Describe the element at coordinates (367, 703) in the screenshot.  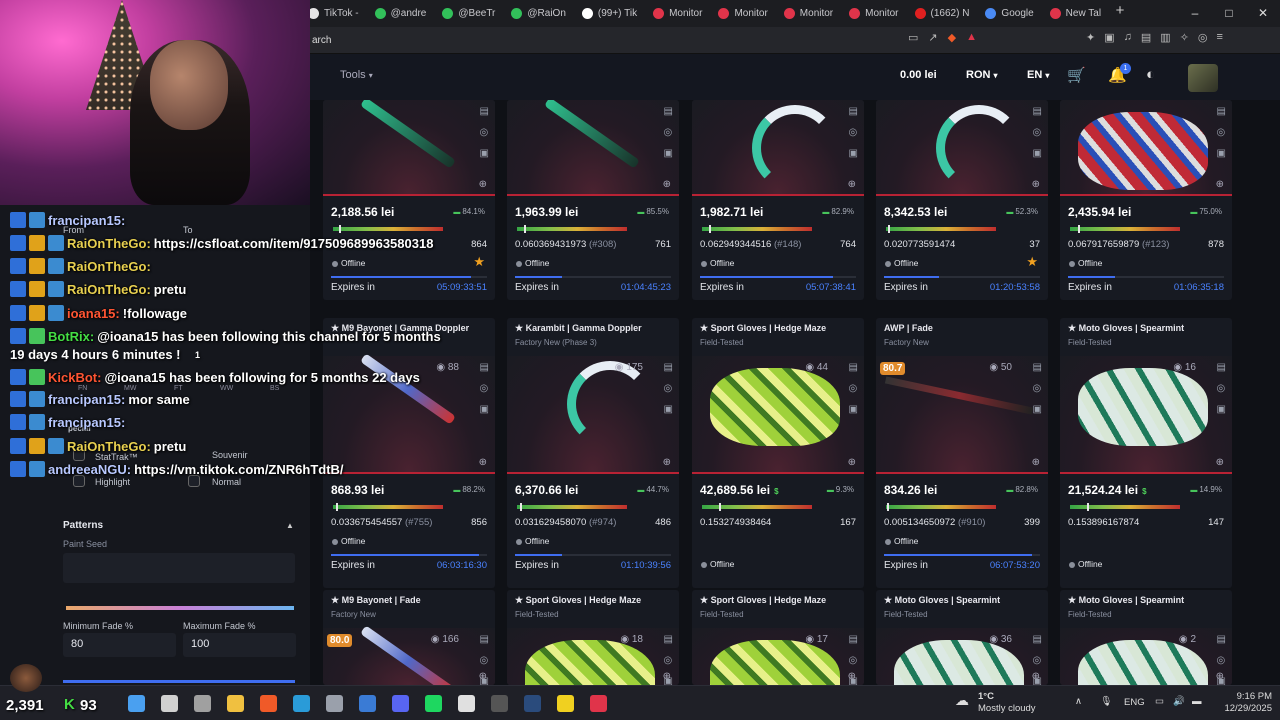
I see `store-icon` at that location.